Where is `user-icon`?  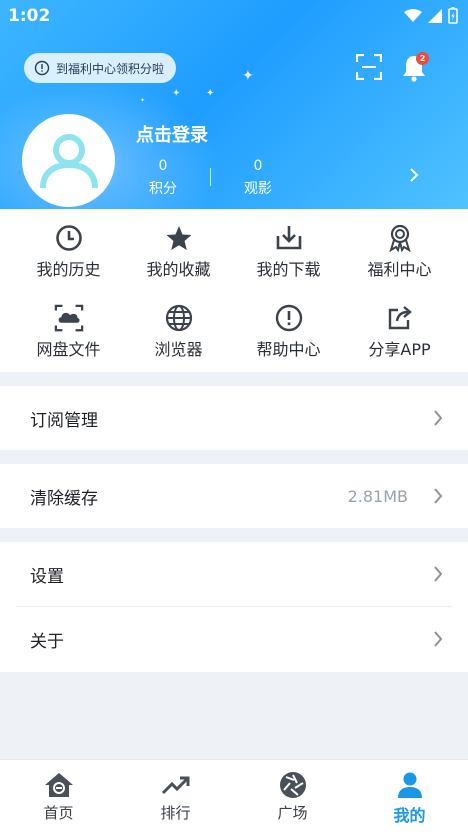 user-icon is located at coordinates (68, 160).